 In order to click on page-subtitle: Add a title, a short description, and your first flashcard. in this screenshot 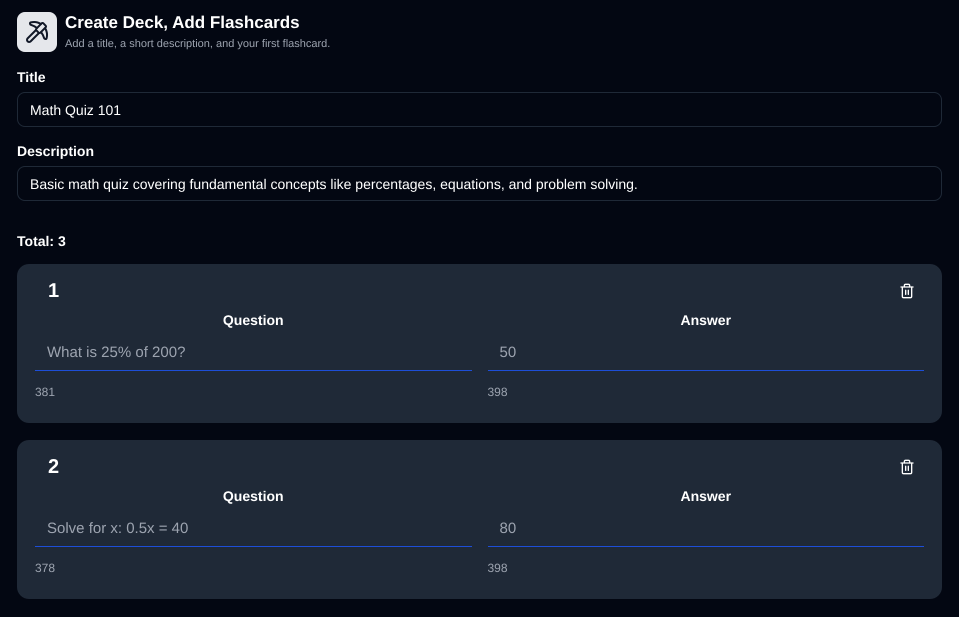, I will do `click(197, 44)`.